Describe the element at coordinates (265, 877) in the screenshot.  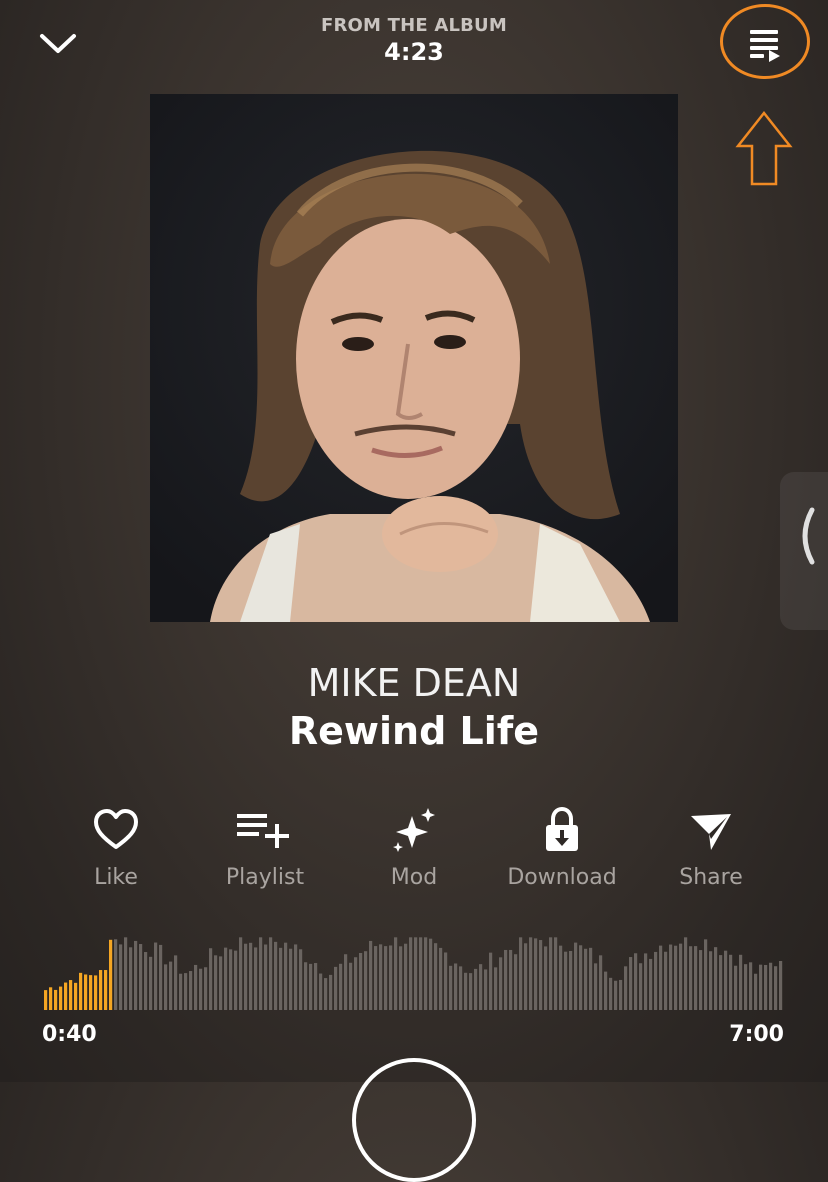
I see `playlist-label: Playlist` at that location.